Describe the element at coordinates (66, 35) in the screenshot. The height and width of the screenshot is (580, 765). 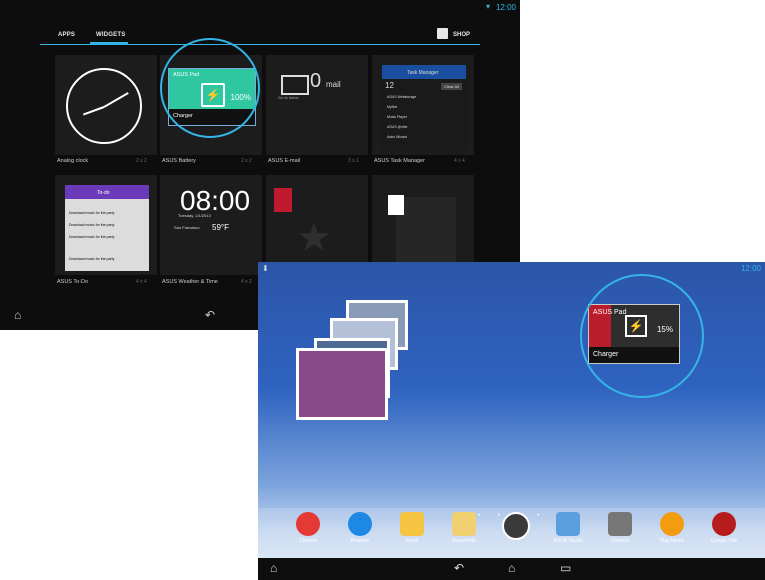
I see `tab-apps: APPS` at that location.